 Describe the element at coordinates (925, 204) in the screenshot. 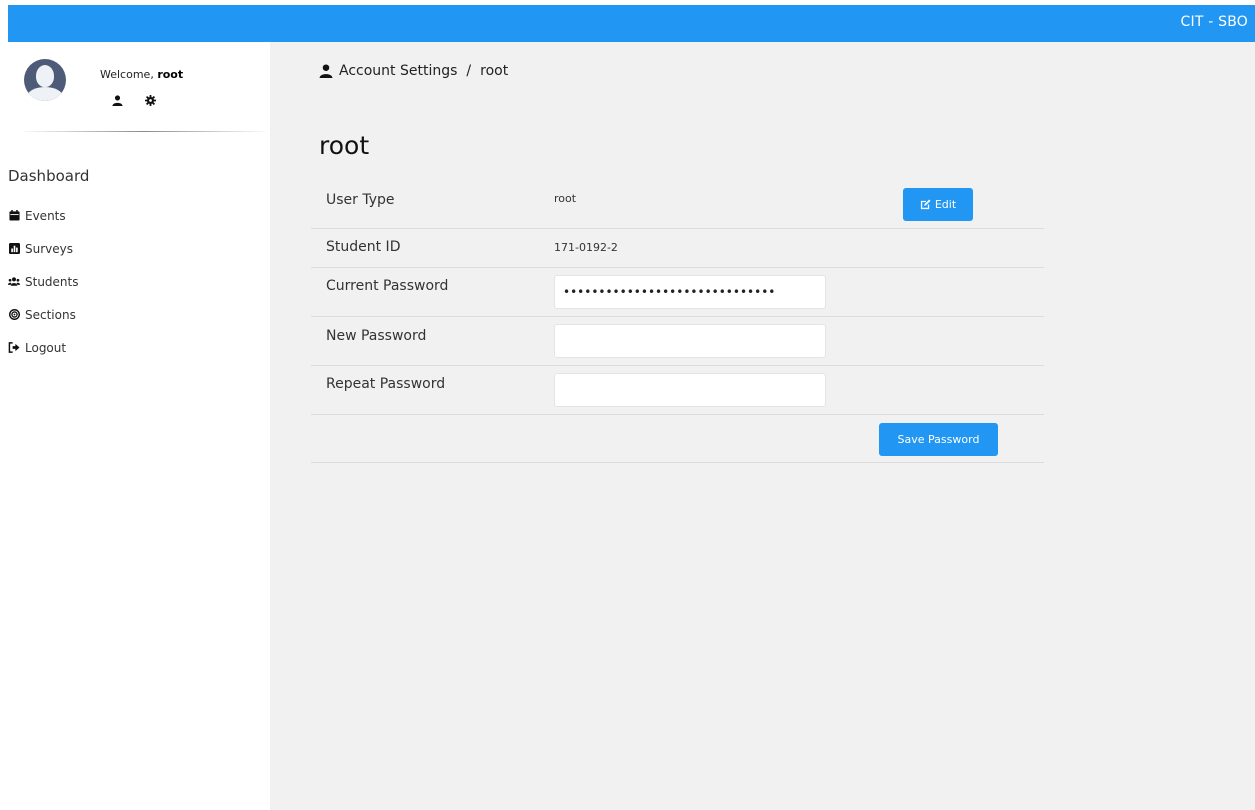

I see `edit-icon` at that location.